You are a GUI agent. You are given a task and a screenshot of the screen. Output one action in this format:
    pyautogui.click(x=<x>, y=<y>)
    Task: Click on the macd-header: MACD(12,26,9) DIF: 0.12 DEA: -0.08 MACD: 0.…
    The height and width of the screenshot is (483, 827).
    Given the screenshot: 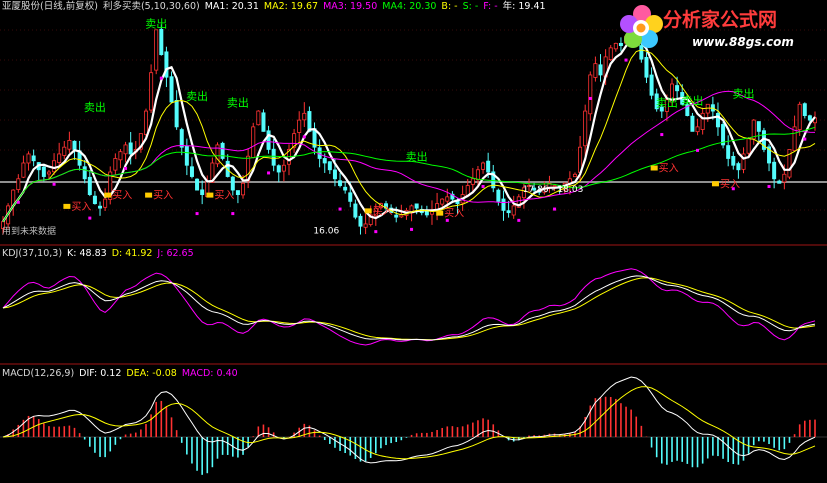 What is the action you would take?
    pyautogui.click(x=122, y=374)
    